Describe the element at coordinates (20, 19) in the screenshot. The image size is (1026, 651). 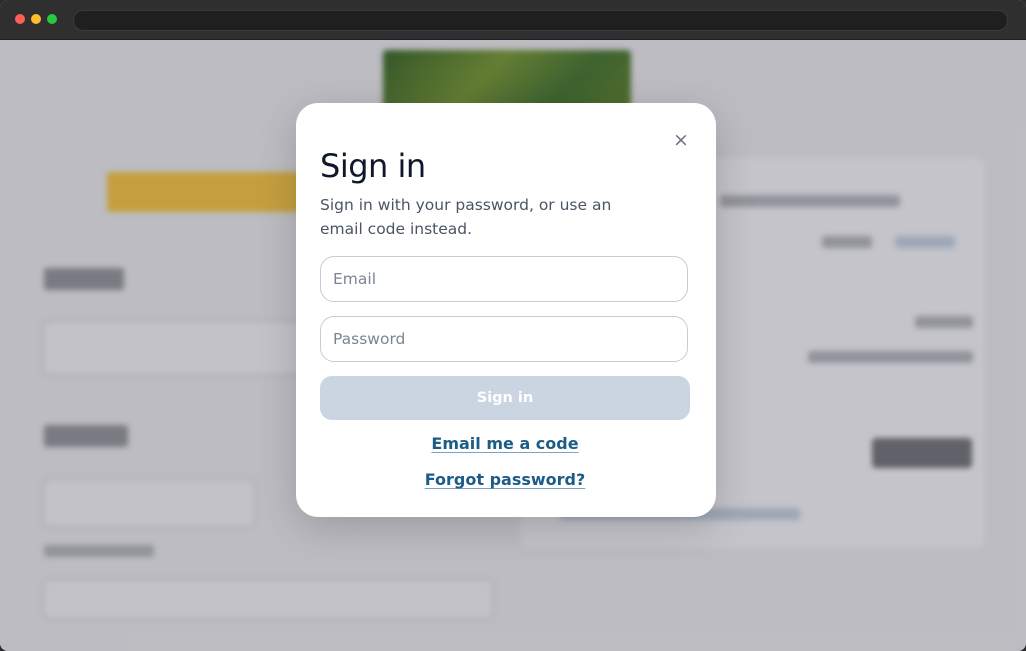
I see `close-window-button` at that location.